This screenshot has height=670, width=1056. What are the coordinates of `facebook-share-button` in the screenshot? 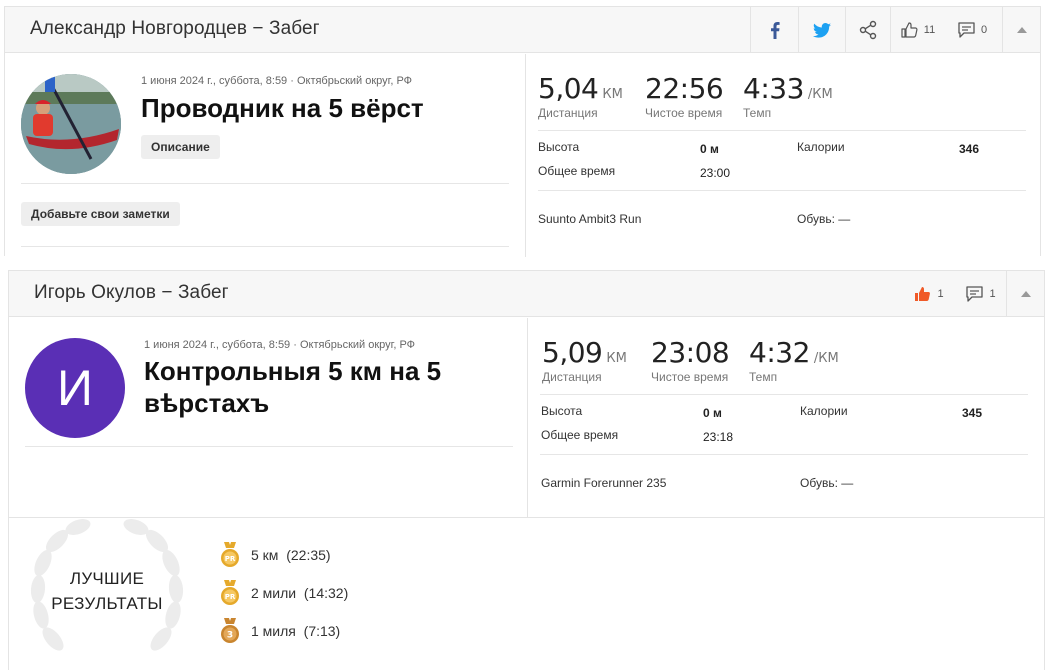 It's located at (774, 30).